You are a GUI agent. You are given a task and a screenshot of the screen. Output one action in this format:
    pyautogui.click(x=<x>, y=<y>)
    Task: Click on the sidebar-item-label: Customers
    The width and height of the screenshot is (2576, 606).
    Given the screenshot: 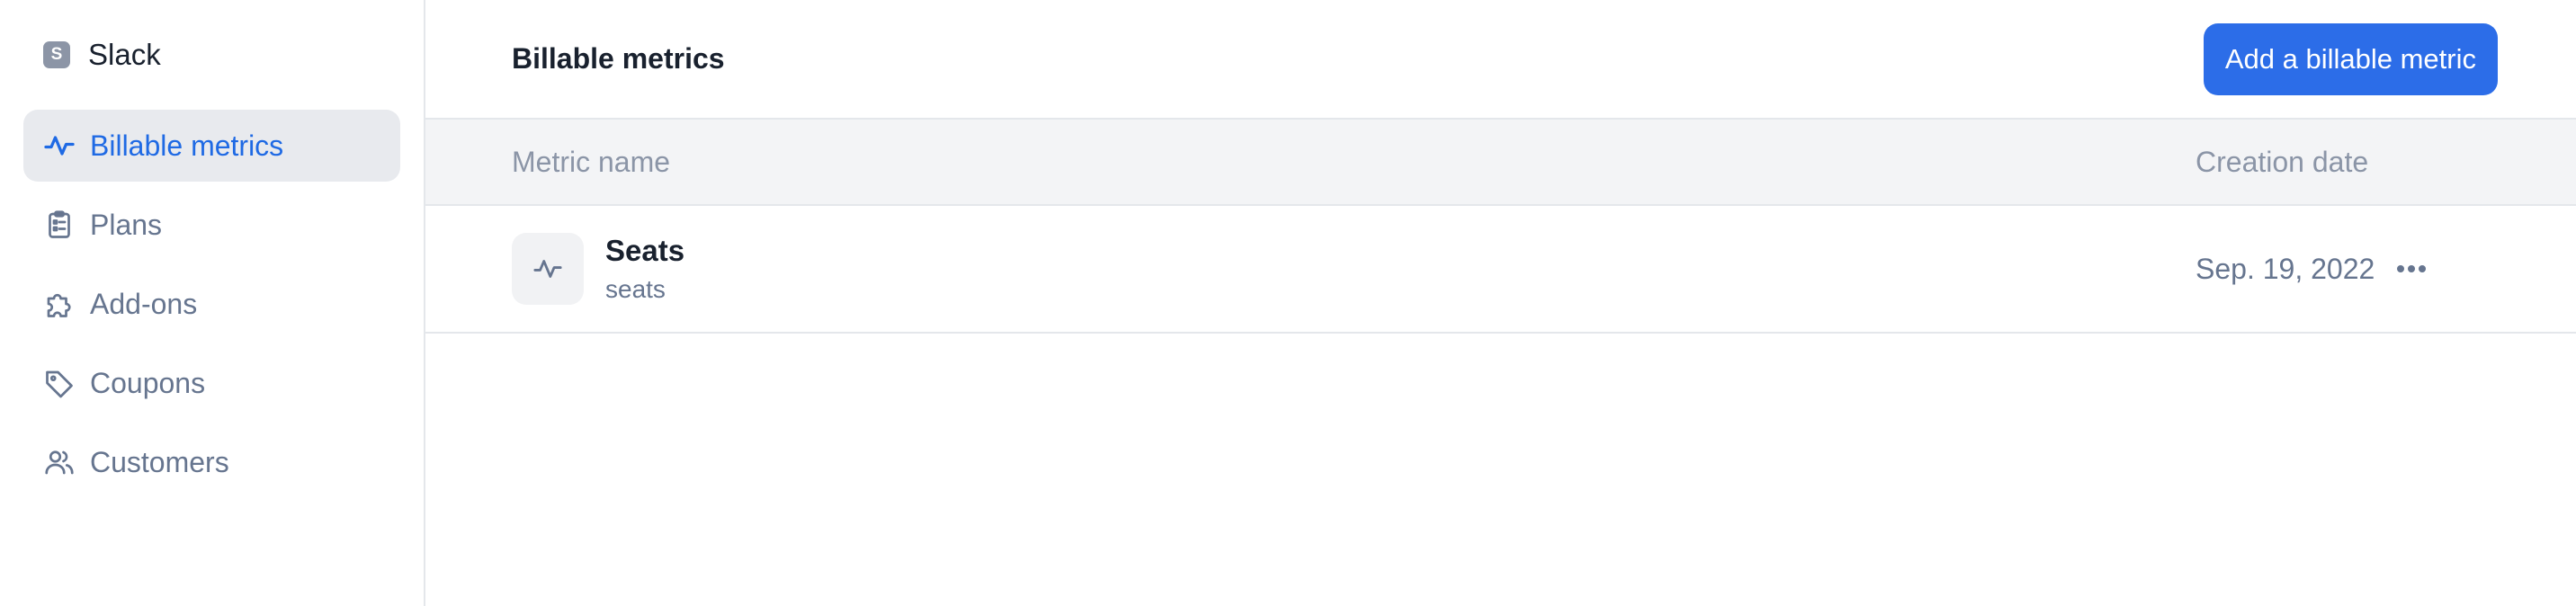 What is the action you would take?
    pyautogui.click(x=159, y=461)
    